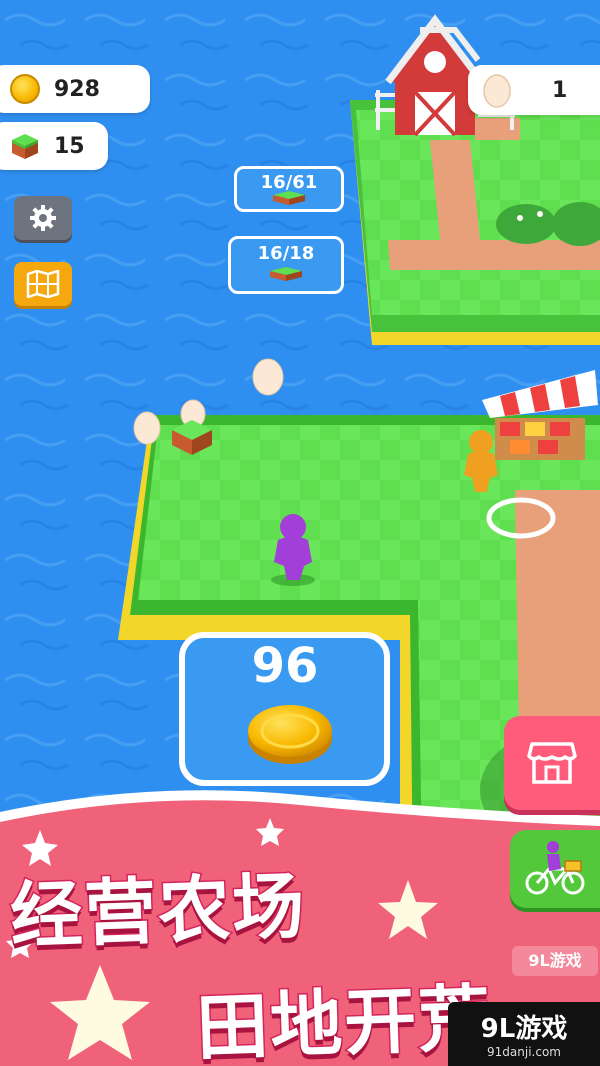 The image size is (600, 1066). What do you see at coordinates (534, 90) in the screenshot?
I see `egg-counter: 1` at bounding box center [534, 90].